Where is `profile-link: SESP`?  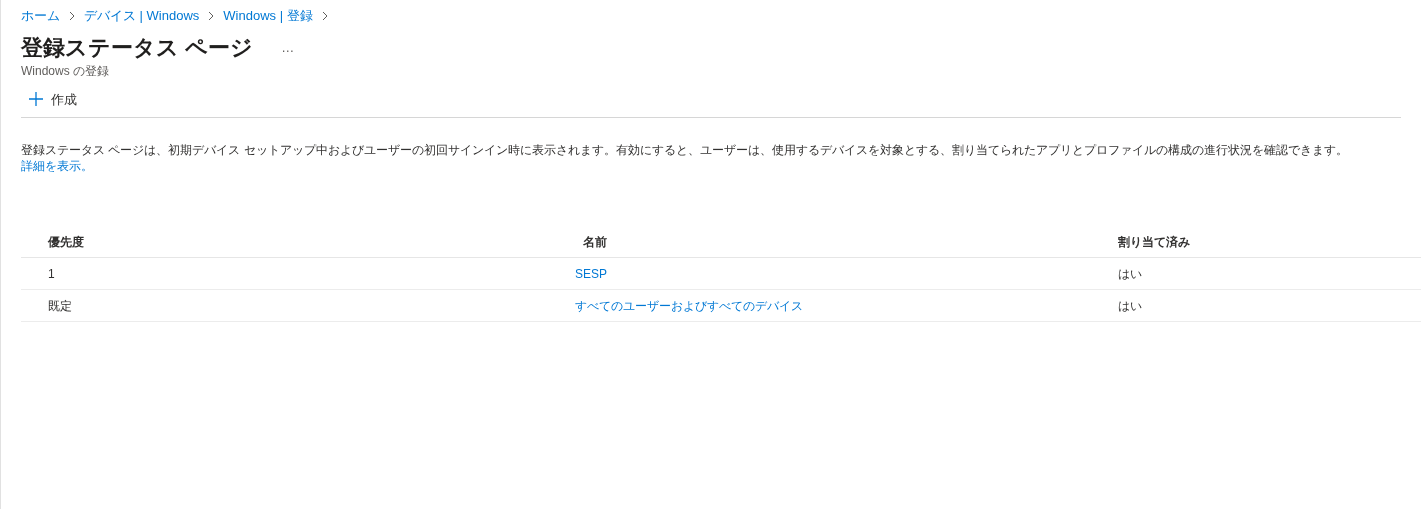
profile-link: SESP is located at coordinates (591, 273).